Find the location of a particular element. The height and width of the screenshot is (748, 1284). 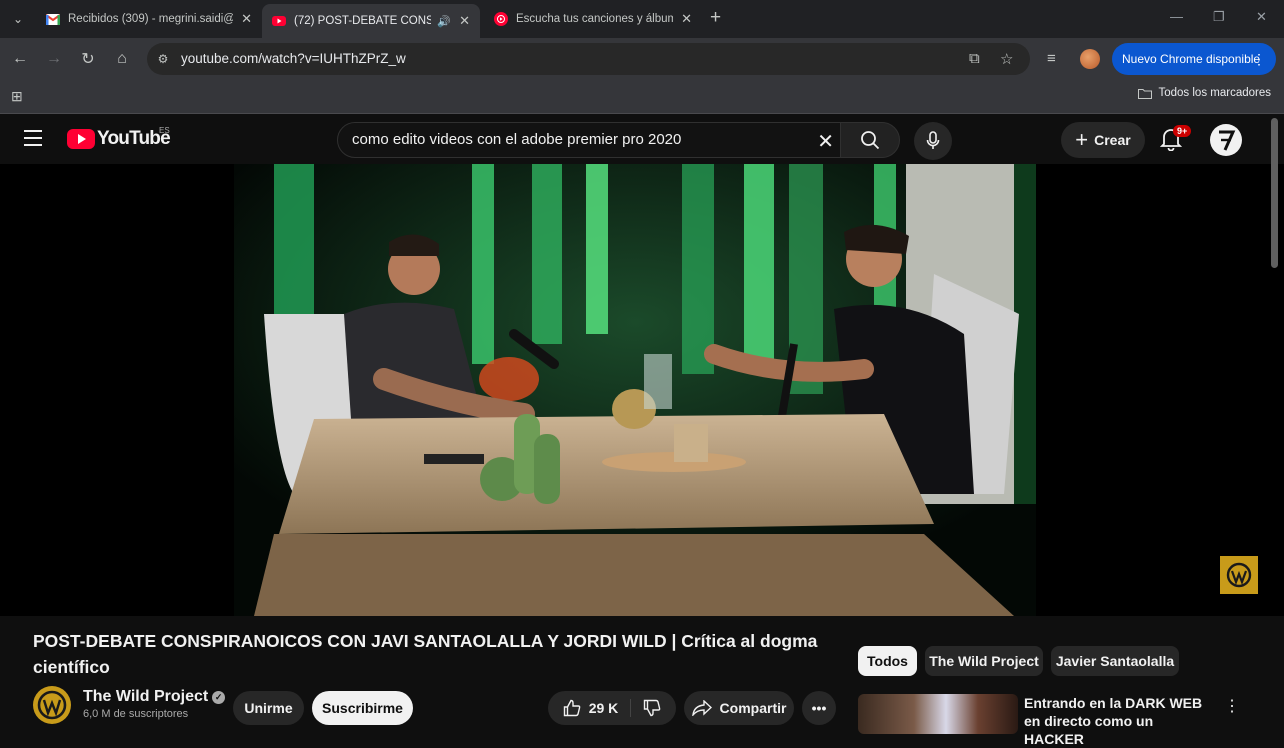

watermark-logo-icon is located at coordinates (1239, 575).